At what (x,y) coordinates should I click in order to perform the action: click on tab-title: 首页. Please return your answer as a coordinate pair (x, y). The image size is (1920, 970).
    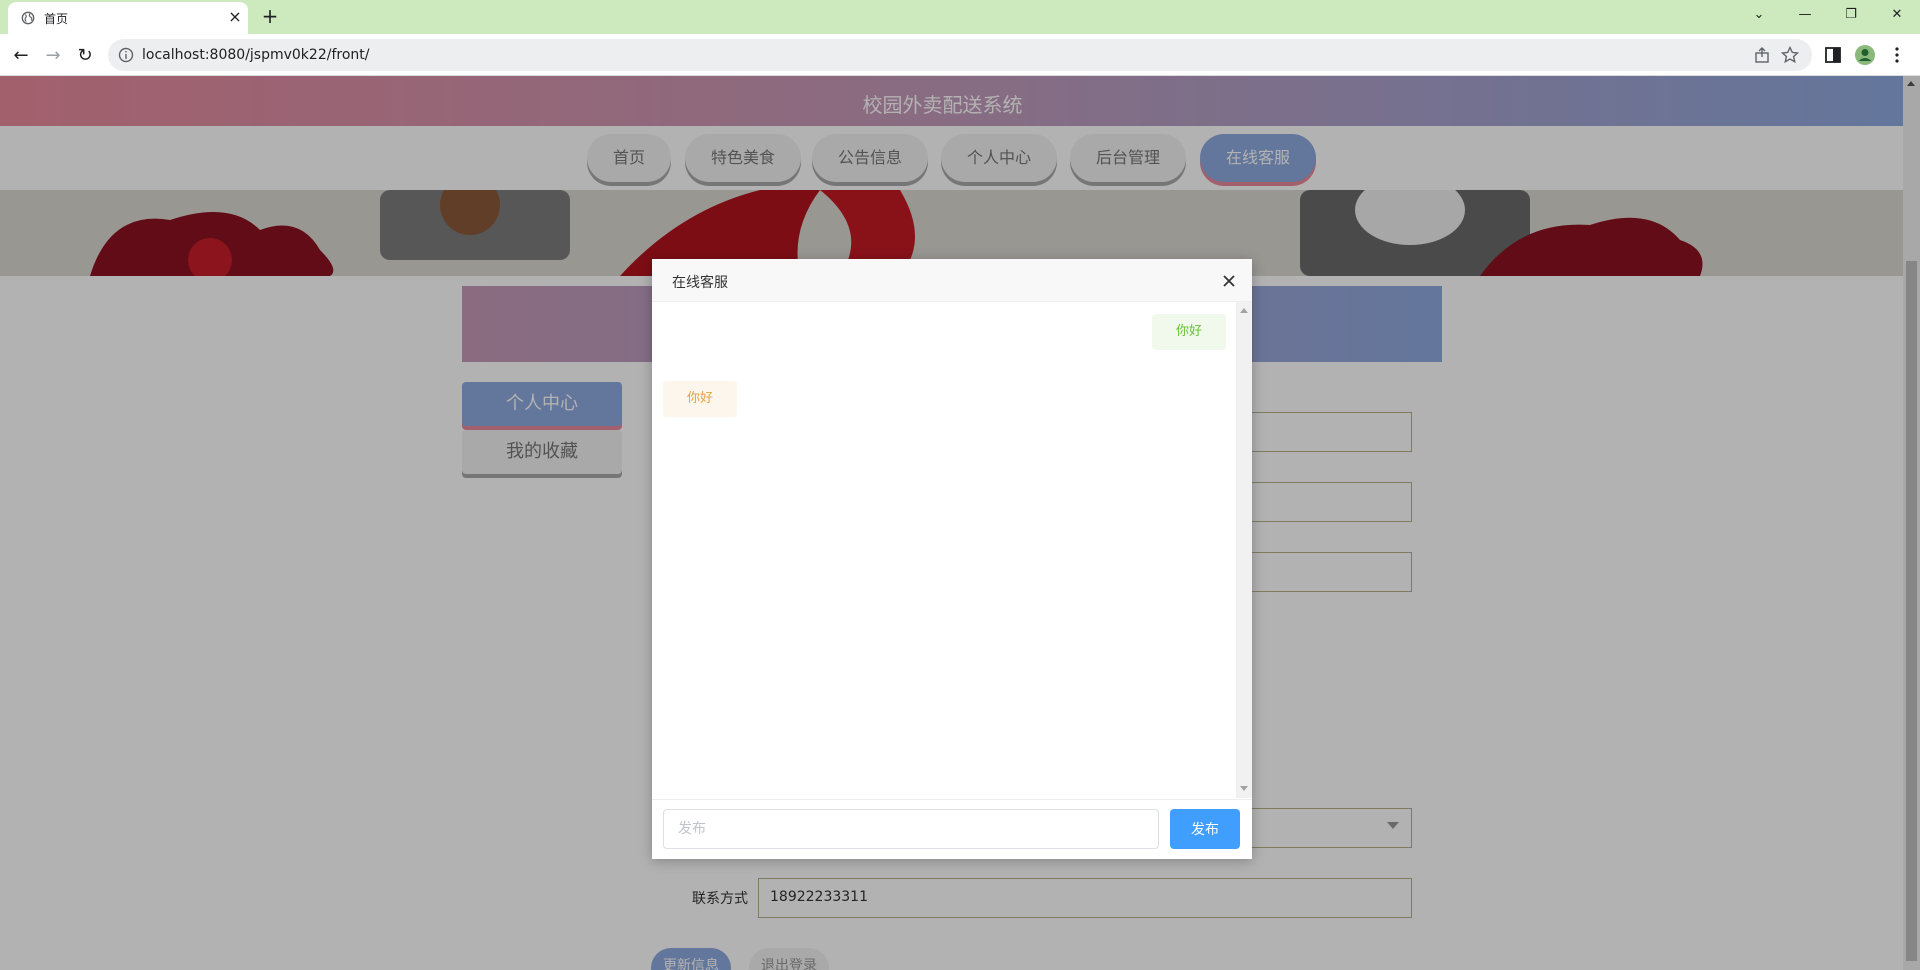
    Looking at the image, I should click on (56, 19).